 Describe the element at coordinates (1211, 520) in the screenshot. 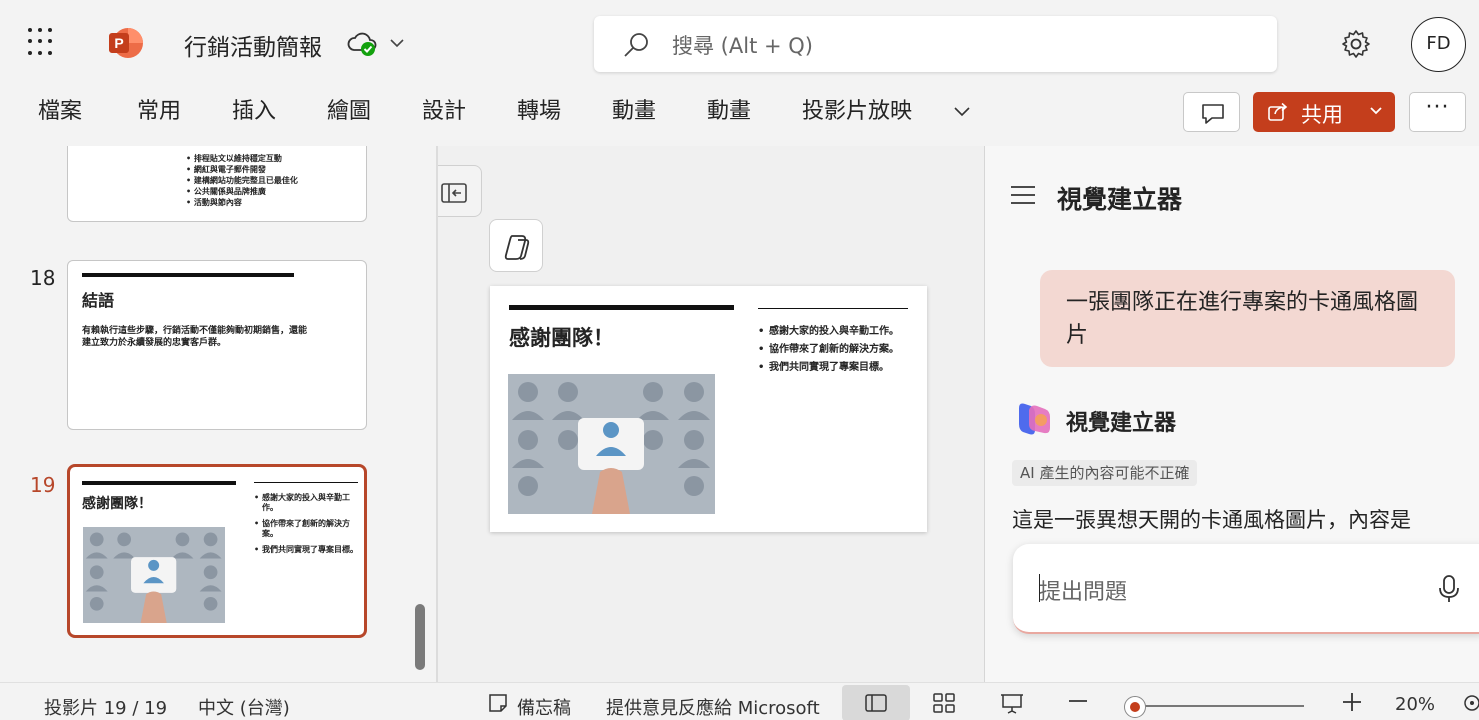

I see `bot-message: 這是一張異想天開的卡通風格圖片，內容是` at that location.